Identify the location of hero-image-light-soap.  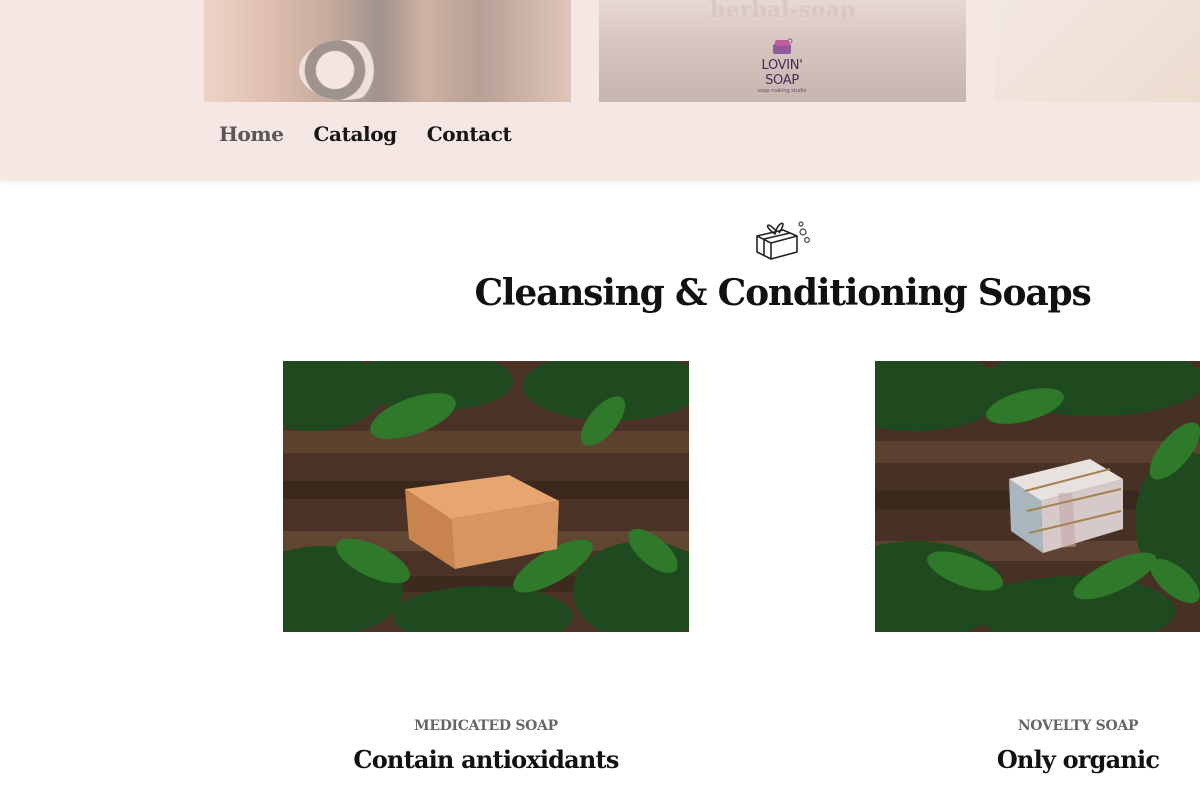
(1097, 51).